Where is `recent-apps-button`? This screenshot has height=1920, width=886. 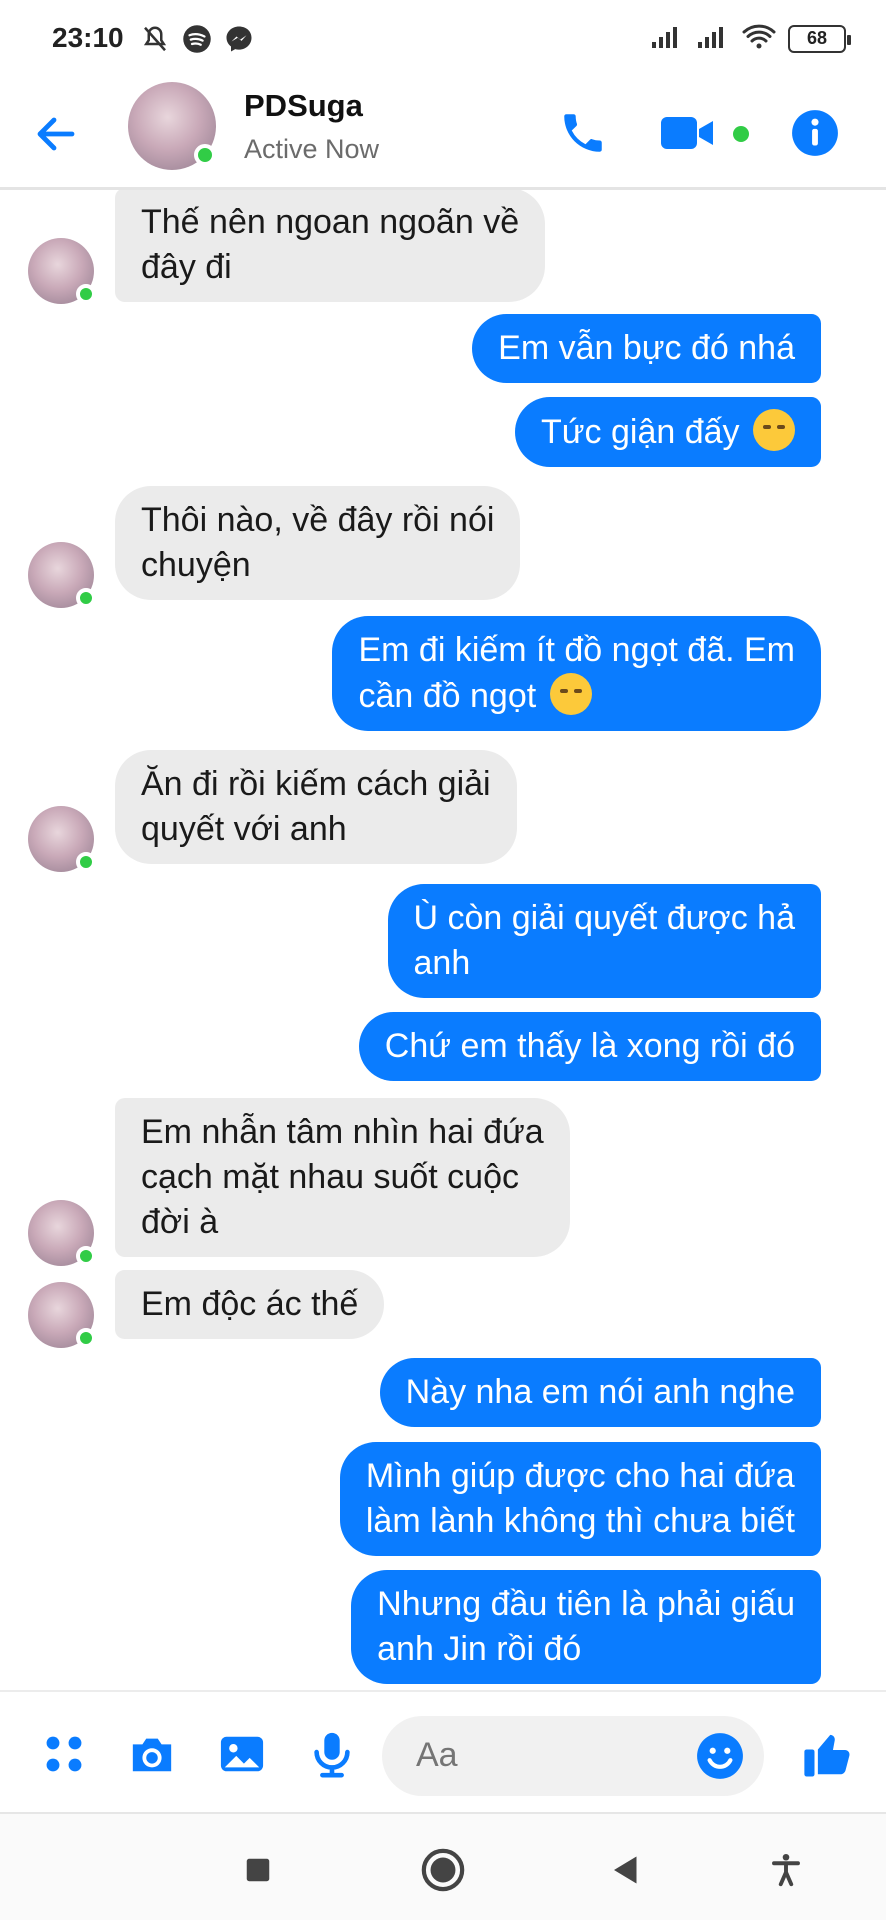 recent-apps-button is located at coordinates (258, 1870).